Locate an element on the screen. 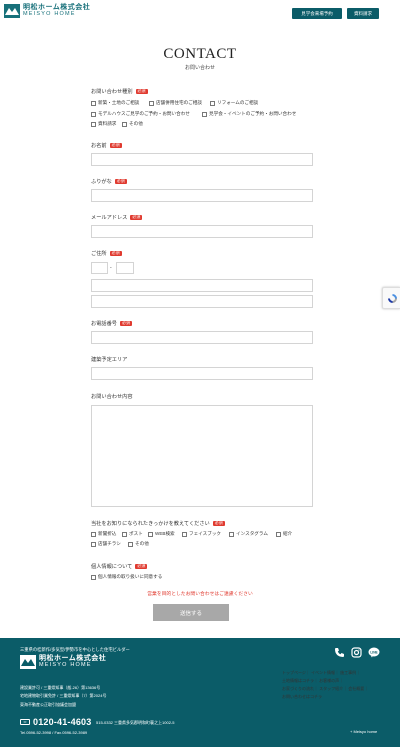 This screenshot has height=747, width=400. footer-social-icons: LINE is located at coordinates (357, 652).